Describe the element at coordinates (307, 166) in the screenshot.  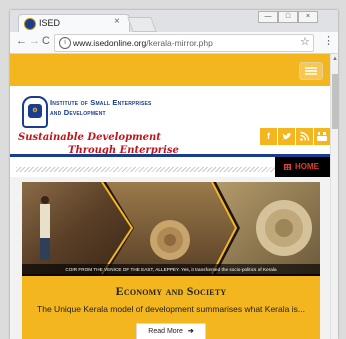
I see `home-label: HOME` at that location.